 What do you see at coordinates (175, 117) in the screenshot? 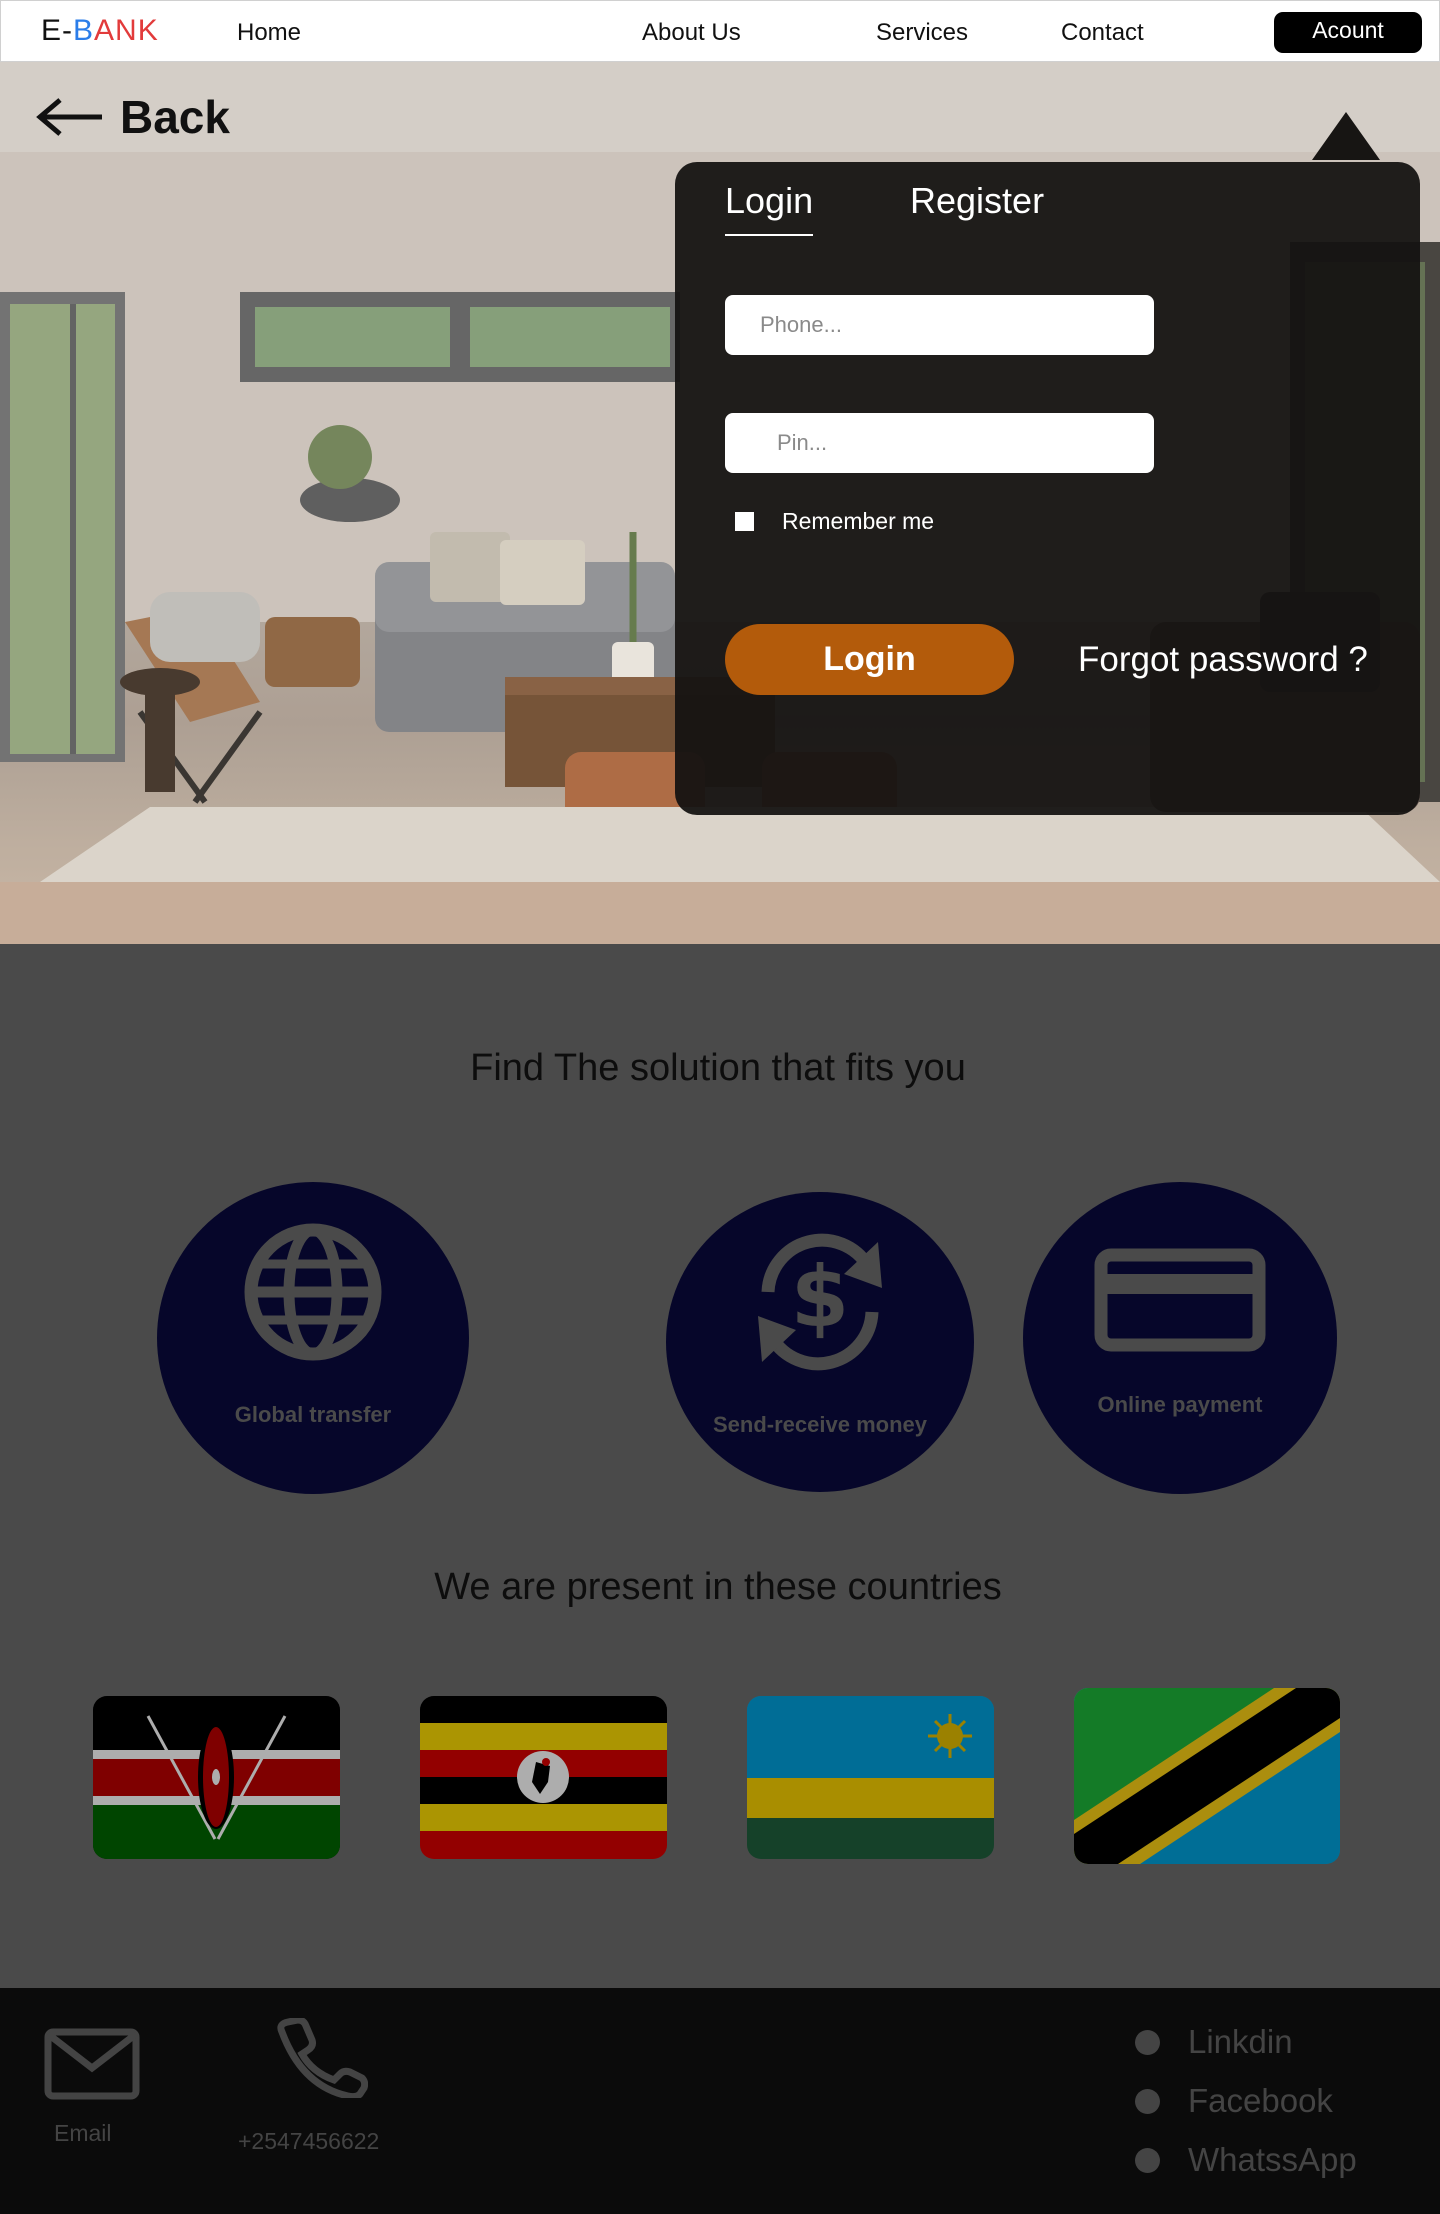
I see `back-label: Back` at bounding box center [175, 117].